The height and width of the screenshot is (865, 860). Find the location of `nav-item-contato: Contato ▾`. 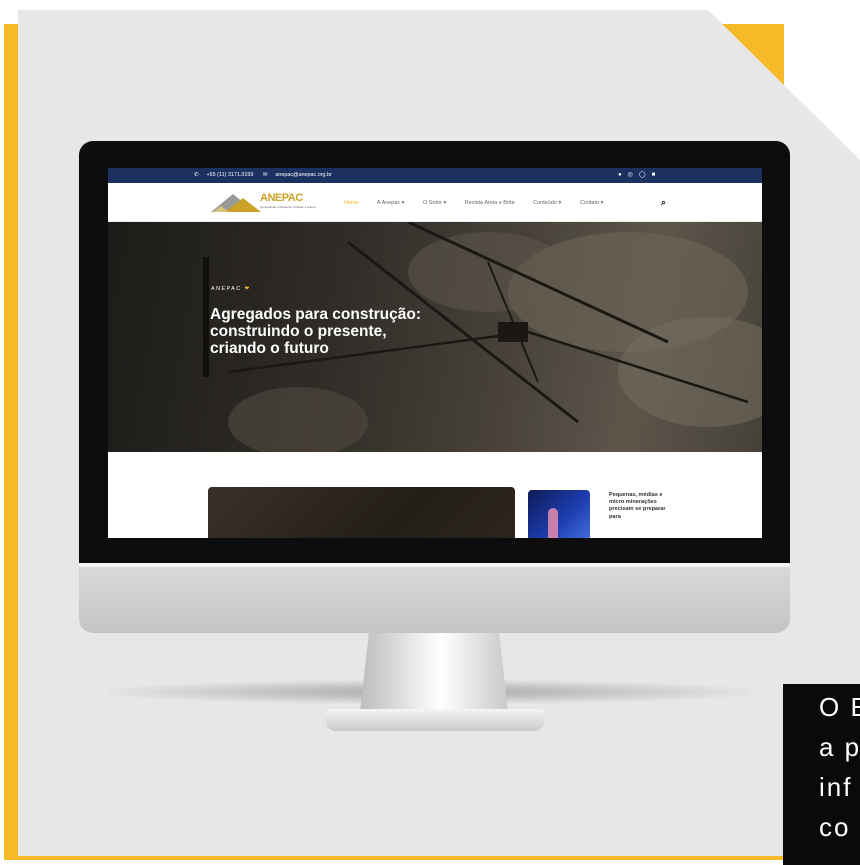

nav-item-contato: Contato ▾ is located at coordinates (592, 203).